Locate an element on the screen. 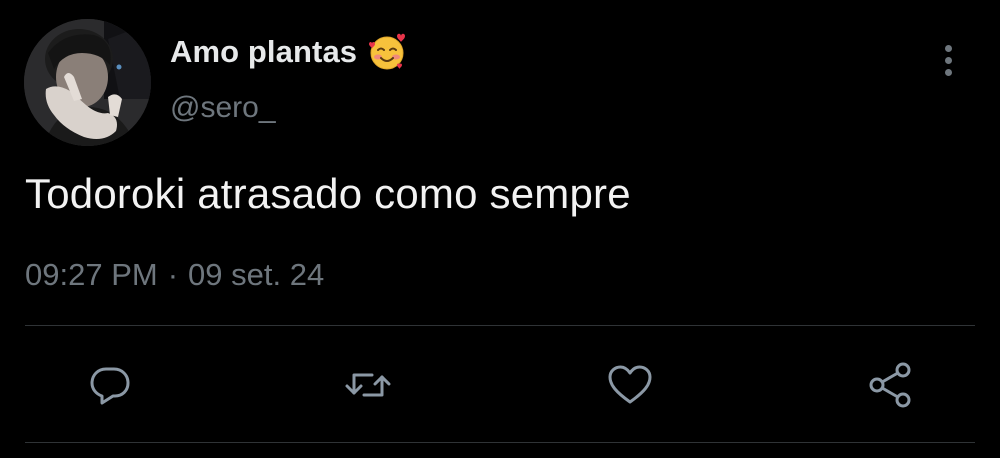 Image resolution: width=1000 pixels, height=458 pixels. reply-icon is located at coordinates (110, 386).